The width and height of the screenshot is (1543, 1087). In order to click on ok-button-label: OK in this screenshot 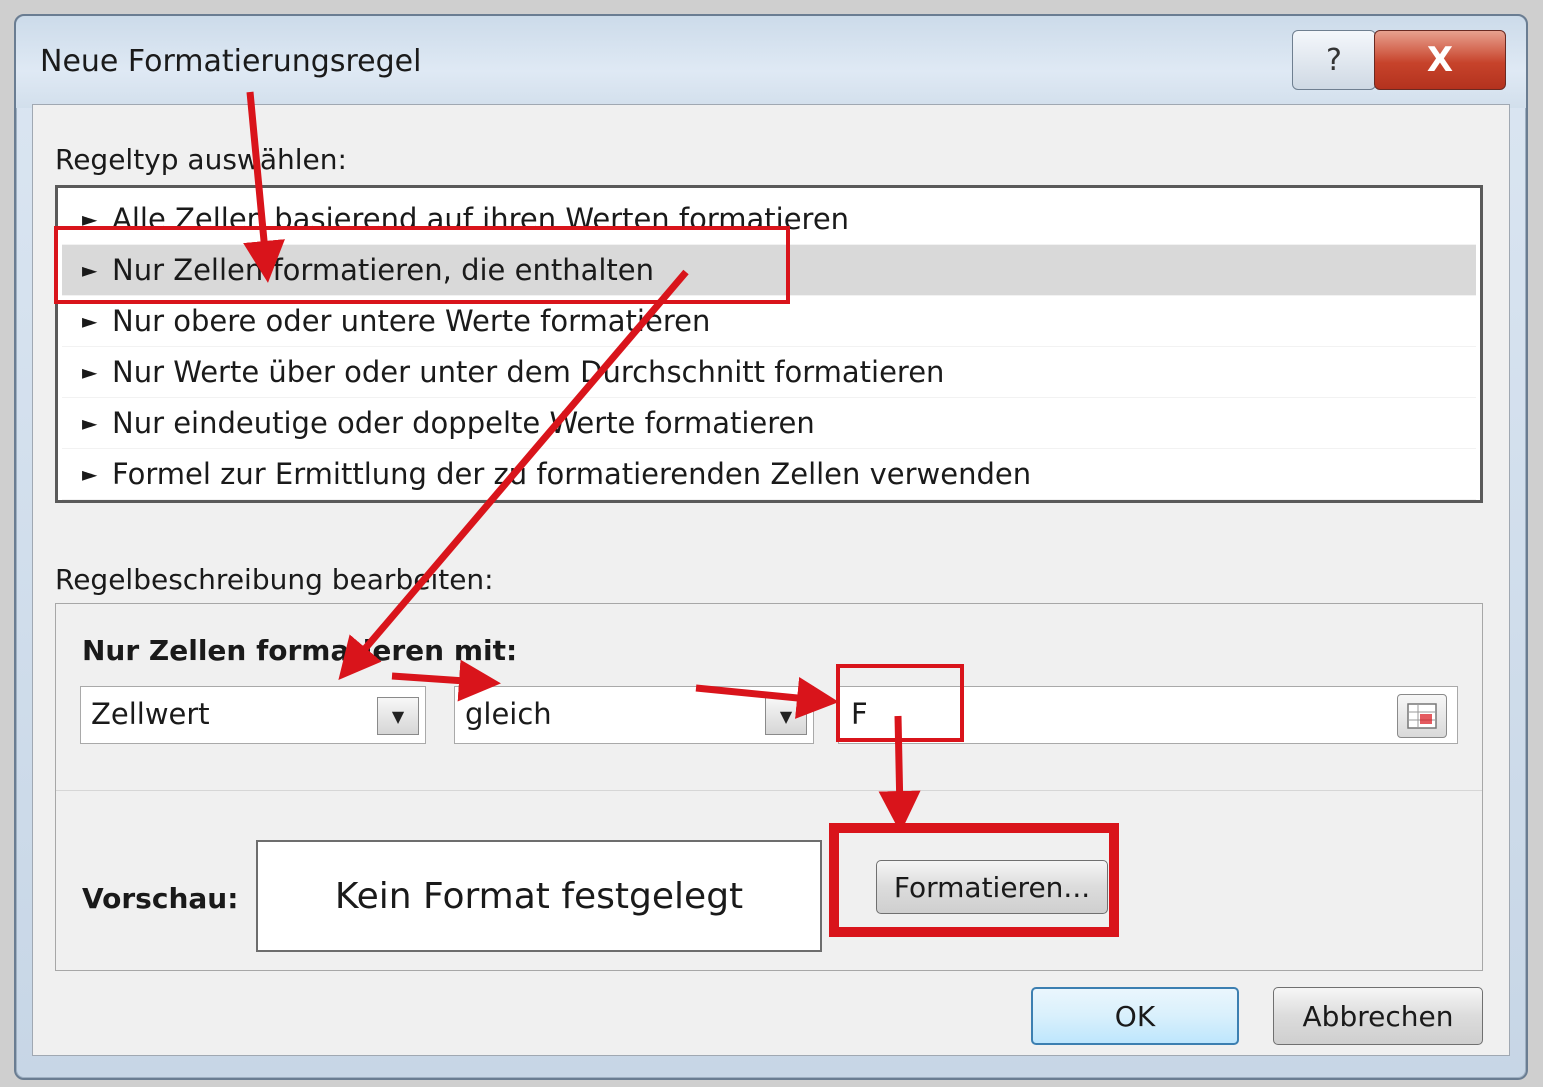, I will do `click(1135, 1016)`.